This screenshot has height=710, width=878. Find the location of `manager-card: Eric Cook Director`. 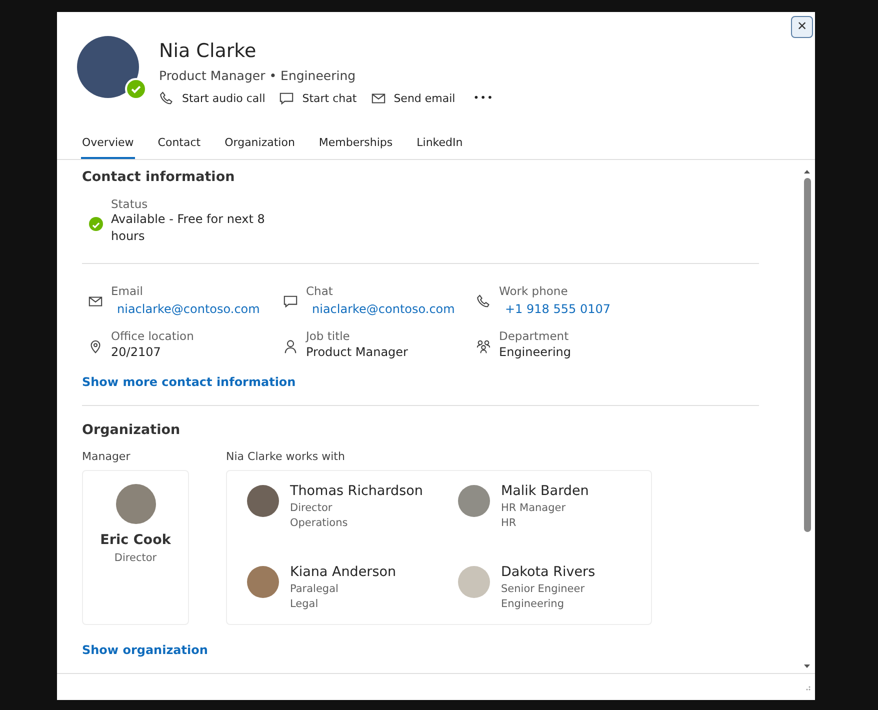

manager-card: Eric Cook Director is located at coordinates (135, 547).